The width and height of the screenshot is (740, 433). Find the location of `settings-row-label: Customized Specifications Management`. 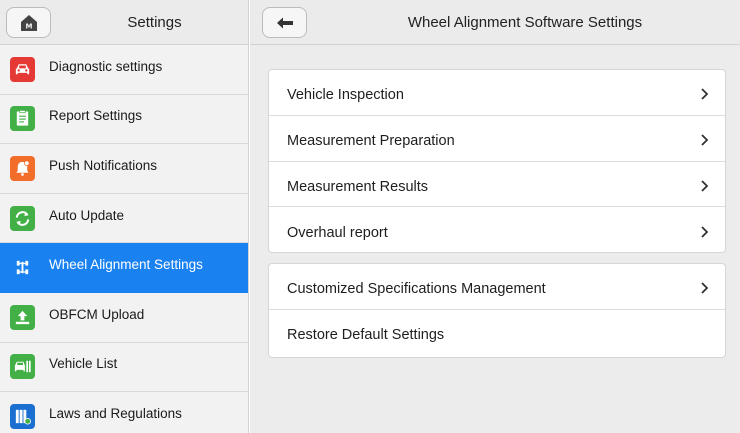

settings-row-label: Customized Specifications Management is located at coordinates (416, 289).